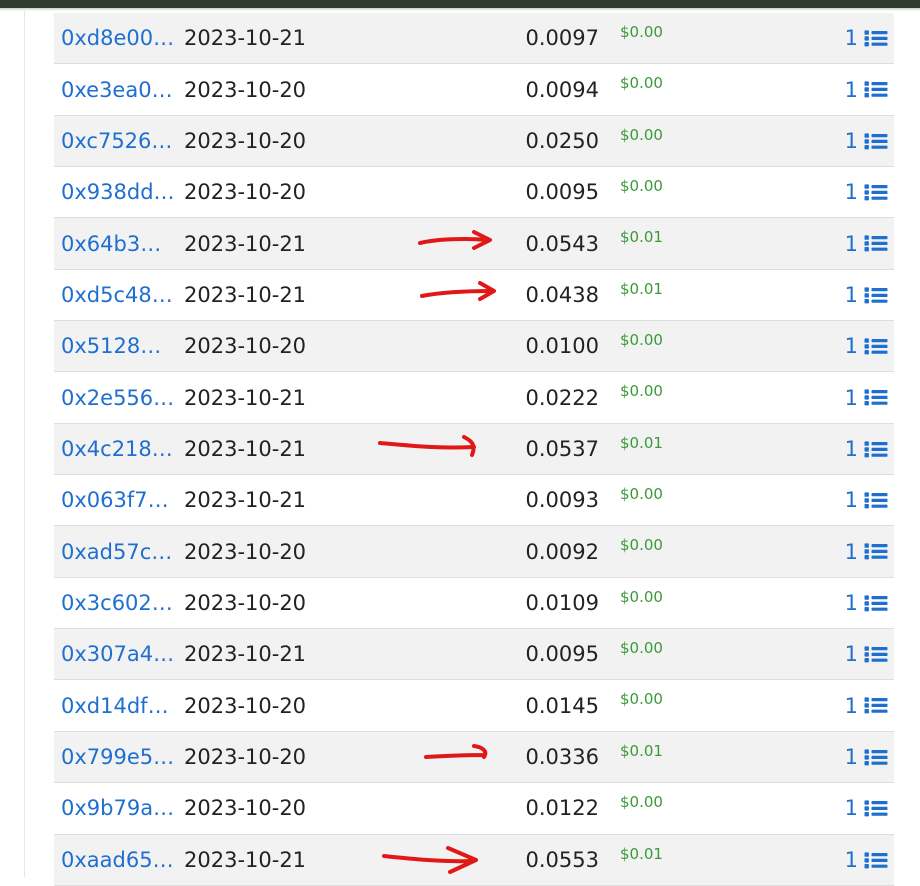 The width and height of the screenshot is (920, 886). Describe the element at coordinates (562, 705) in the screenshot. I see `tx-amount: 0.0145` at that location.